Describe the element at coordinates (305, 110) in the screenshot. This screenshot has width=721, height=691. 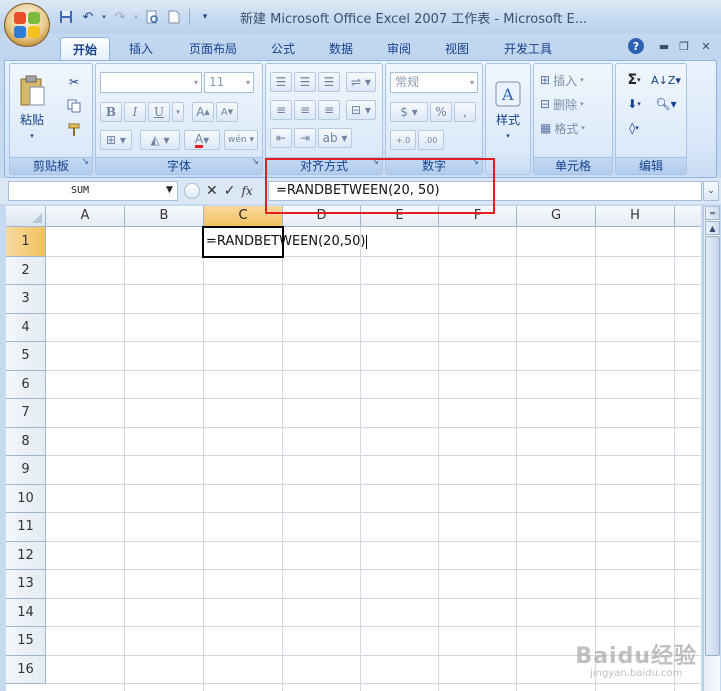
I see `align-center-icon: ≡` at that location.